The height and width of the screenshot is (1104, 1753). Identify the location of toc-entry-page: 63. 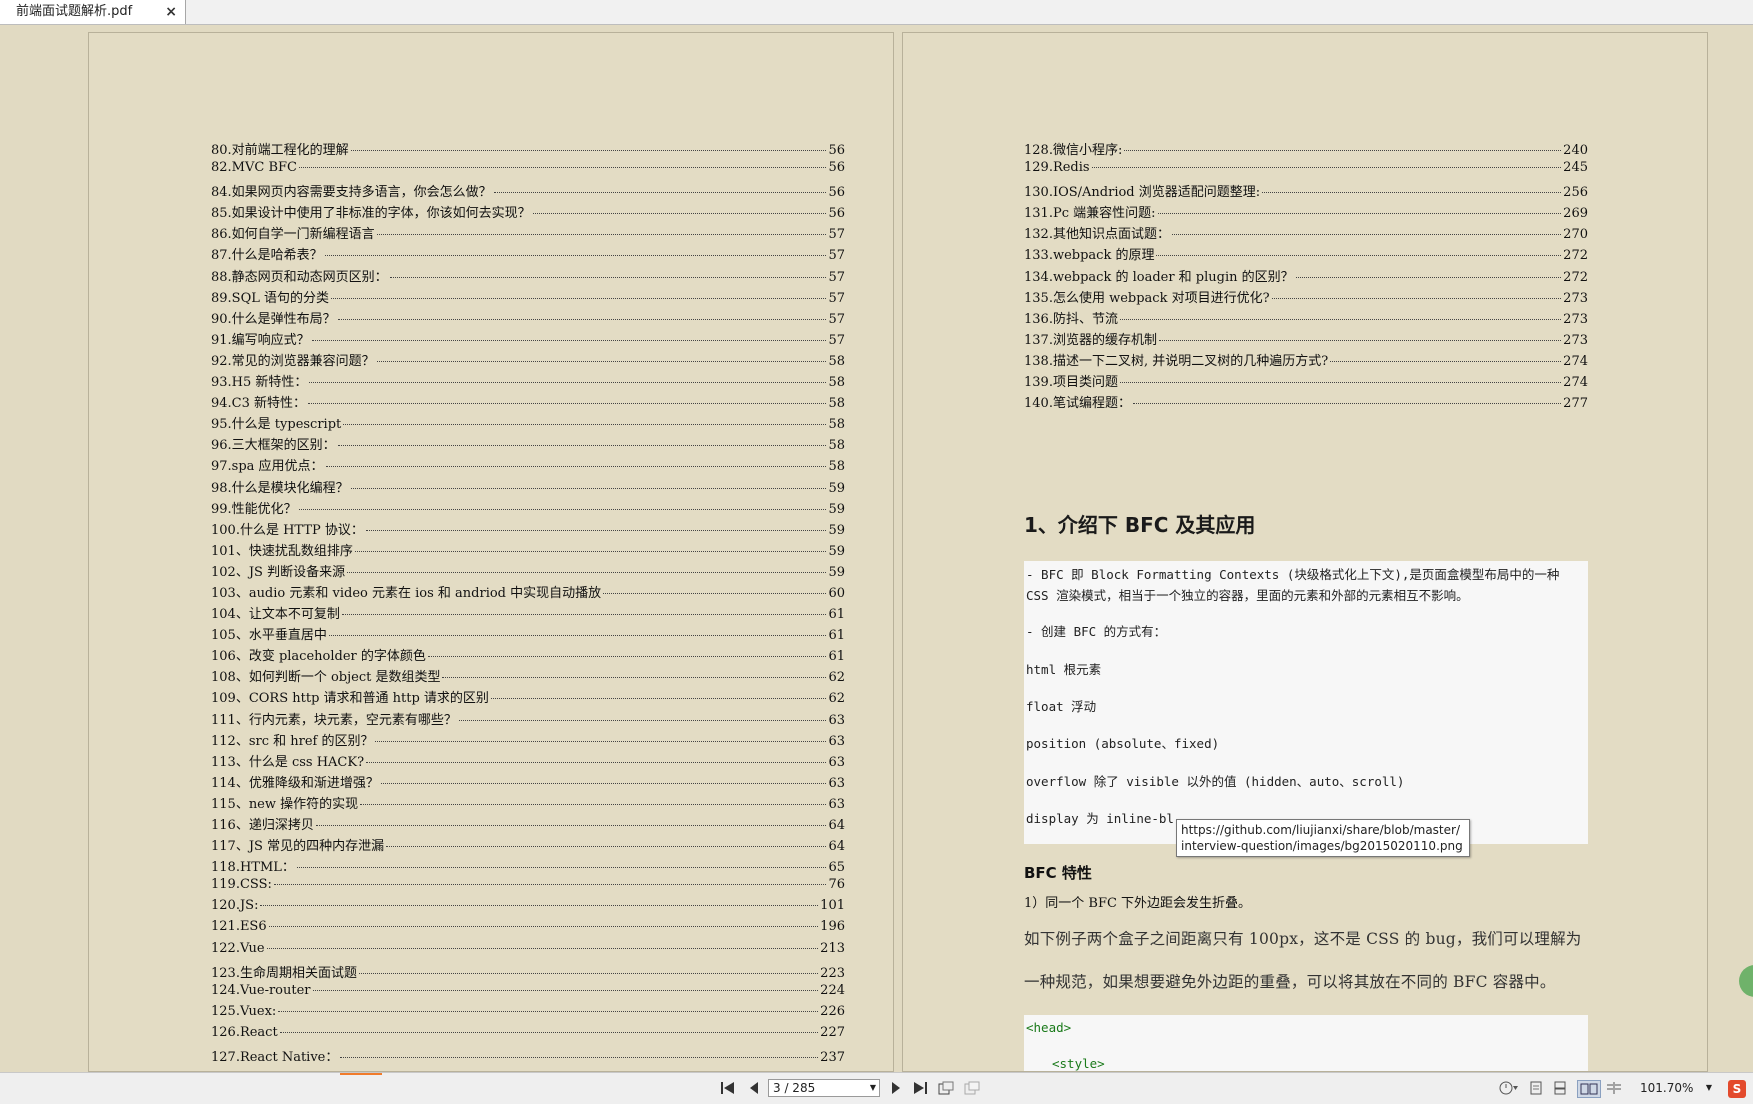
(836, 804).